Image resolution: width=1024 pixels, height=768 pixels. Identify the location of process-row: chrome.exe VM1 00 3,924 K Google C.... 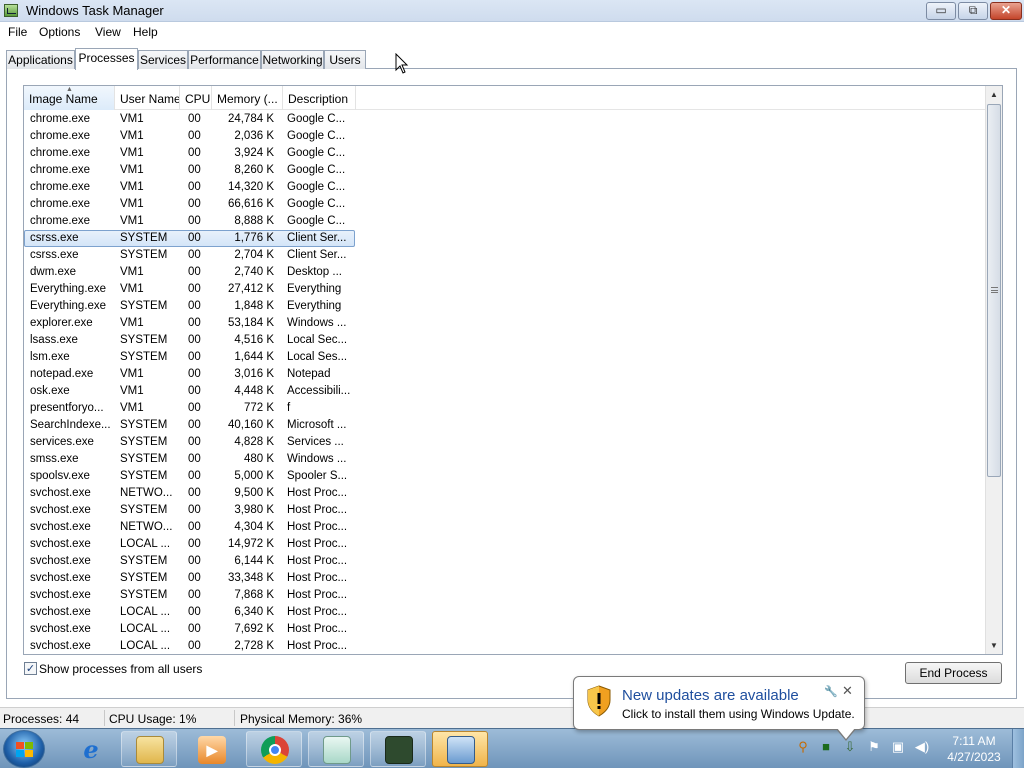
(505, 153).